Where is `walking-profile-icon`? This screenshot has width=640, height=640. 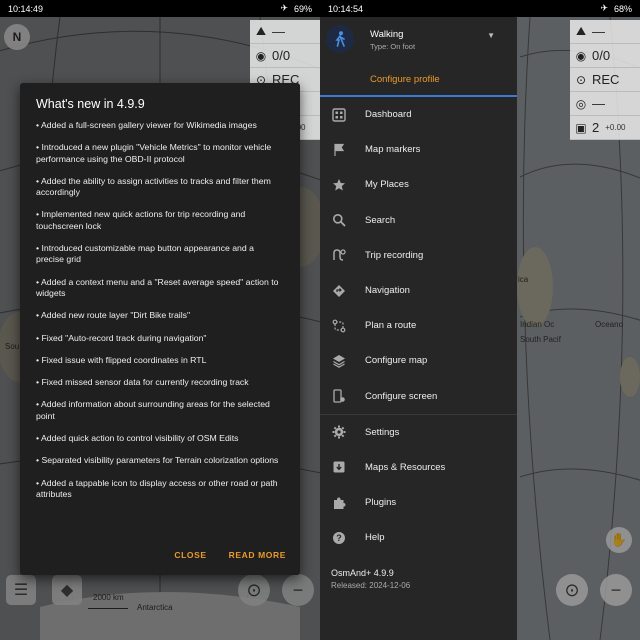
walking-profile-icon is located at coordinates (340, 39).